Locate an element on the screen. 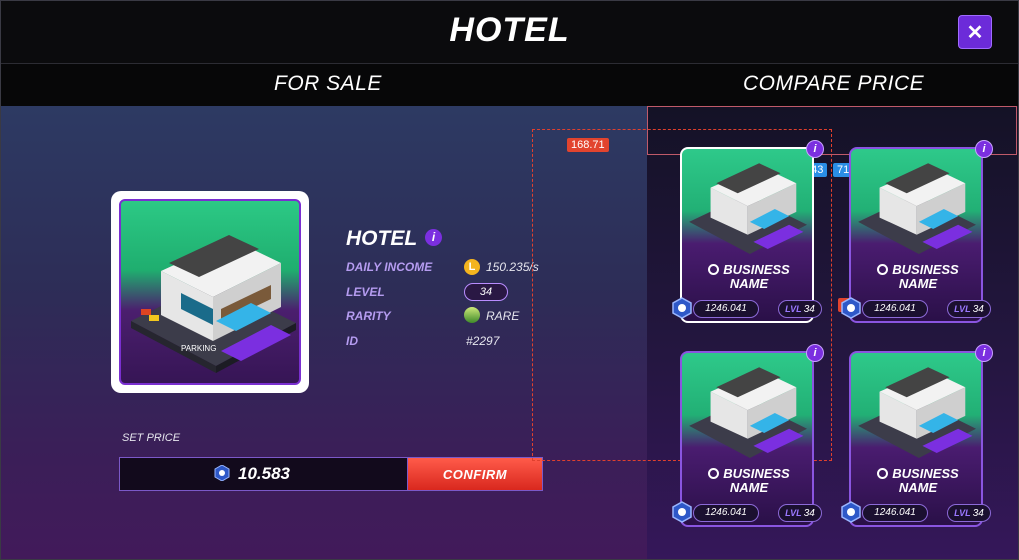  for-sale-heading: FOR SALE is located at coordinates (328, 83).